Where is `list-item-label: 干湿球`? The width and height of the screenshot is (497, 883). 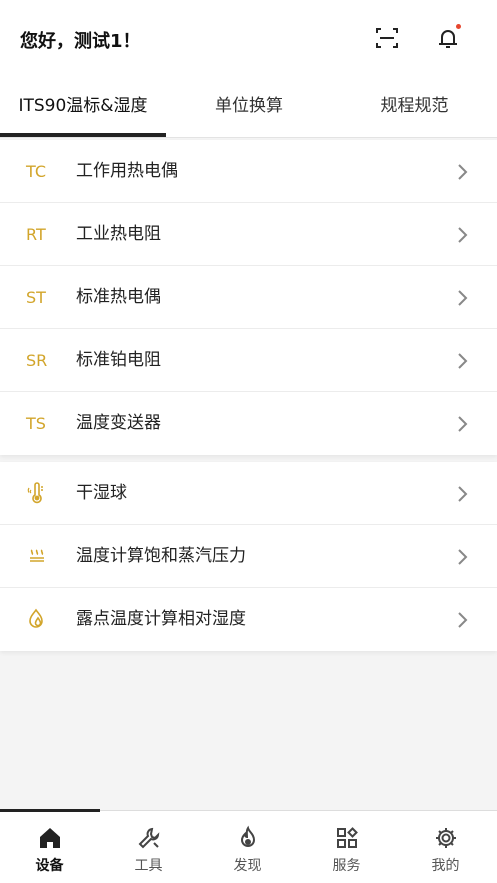
list-item-label: 干湿球 is located at coordinates (101, 493).